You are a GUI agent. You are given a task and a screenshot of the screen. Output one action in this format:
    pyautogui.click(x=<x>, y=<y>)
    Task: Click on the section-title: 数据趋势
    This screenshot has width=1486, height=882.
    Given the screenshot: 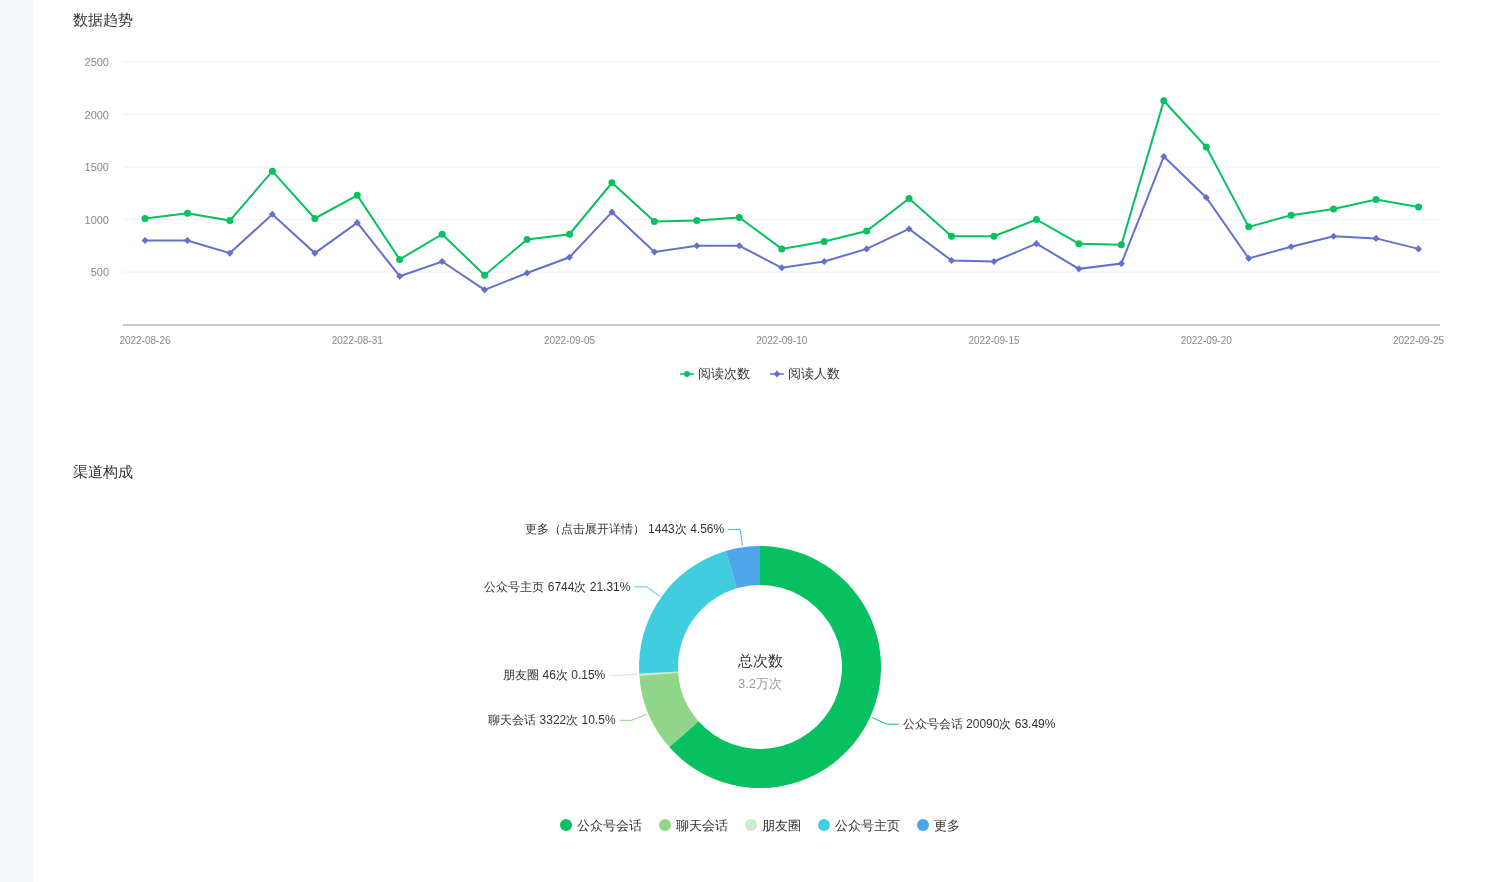 What is the action you would take?
    pyautogui.click(x=103, y=20)
    